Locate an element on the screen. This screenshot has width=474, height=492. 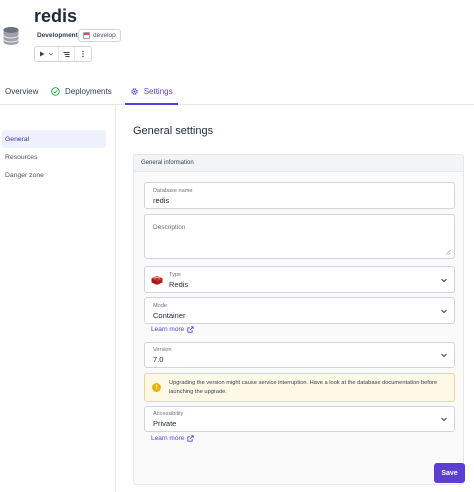
tab-settings: Settings is located at coordinates (151, 91).